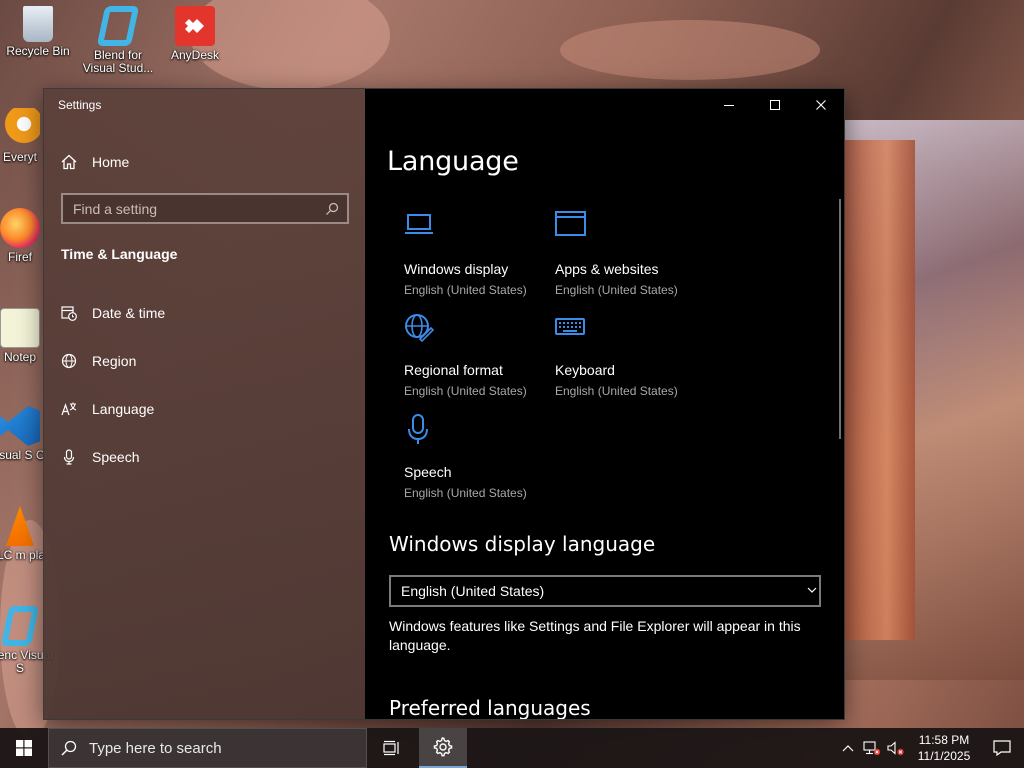  I want to click on nav-home: Home, so click(94, 162).